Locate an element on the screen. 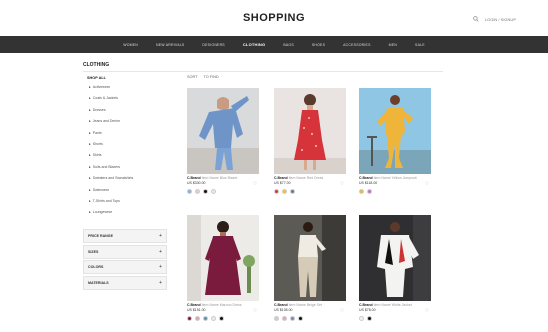 The width and height of the screenshot is (548, 332). search-icon is located at coordinates (476, 19).